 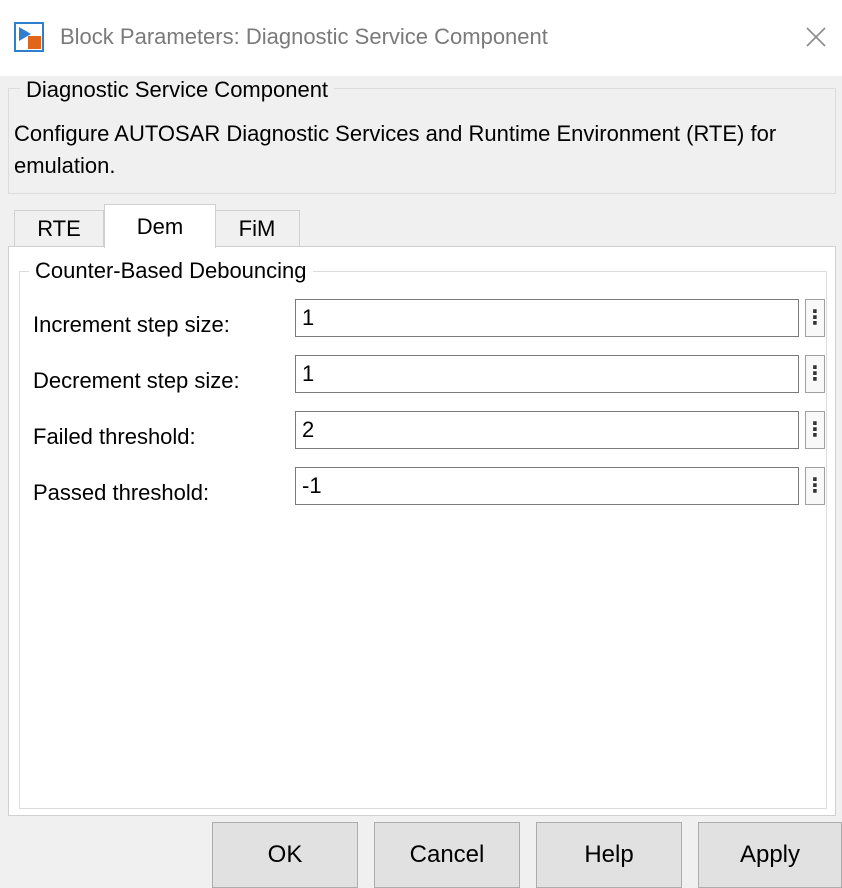 What do you see at coordinates (121, 492) in the screenshot?
I see `passed-threshold-label: Passed threshold:` at bounding box center [121, 492].